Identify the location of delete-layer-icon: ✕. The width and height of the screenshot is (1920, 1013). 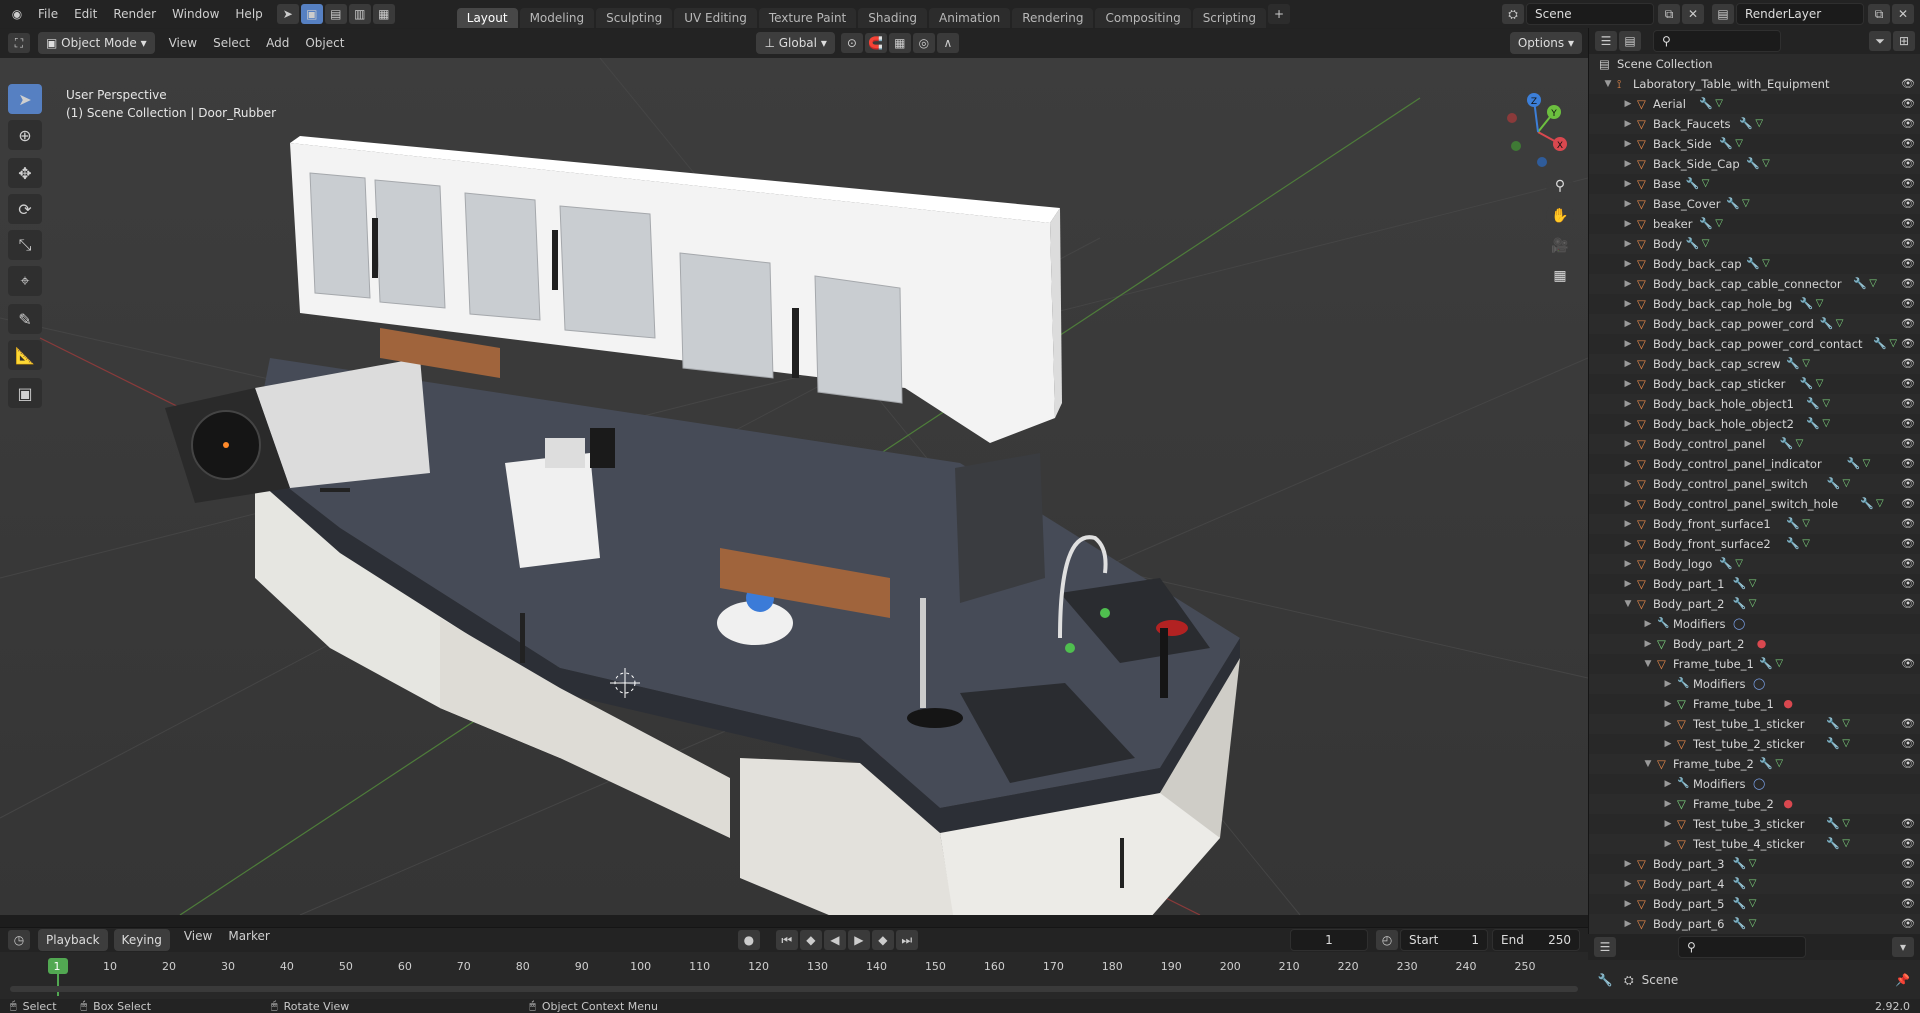
(1903, 14).